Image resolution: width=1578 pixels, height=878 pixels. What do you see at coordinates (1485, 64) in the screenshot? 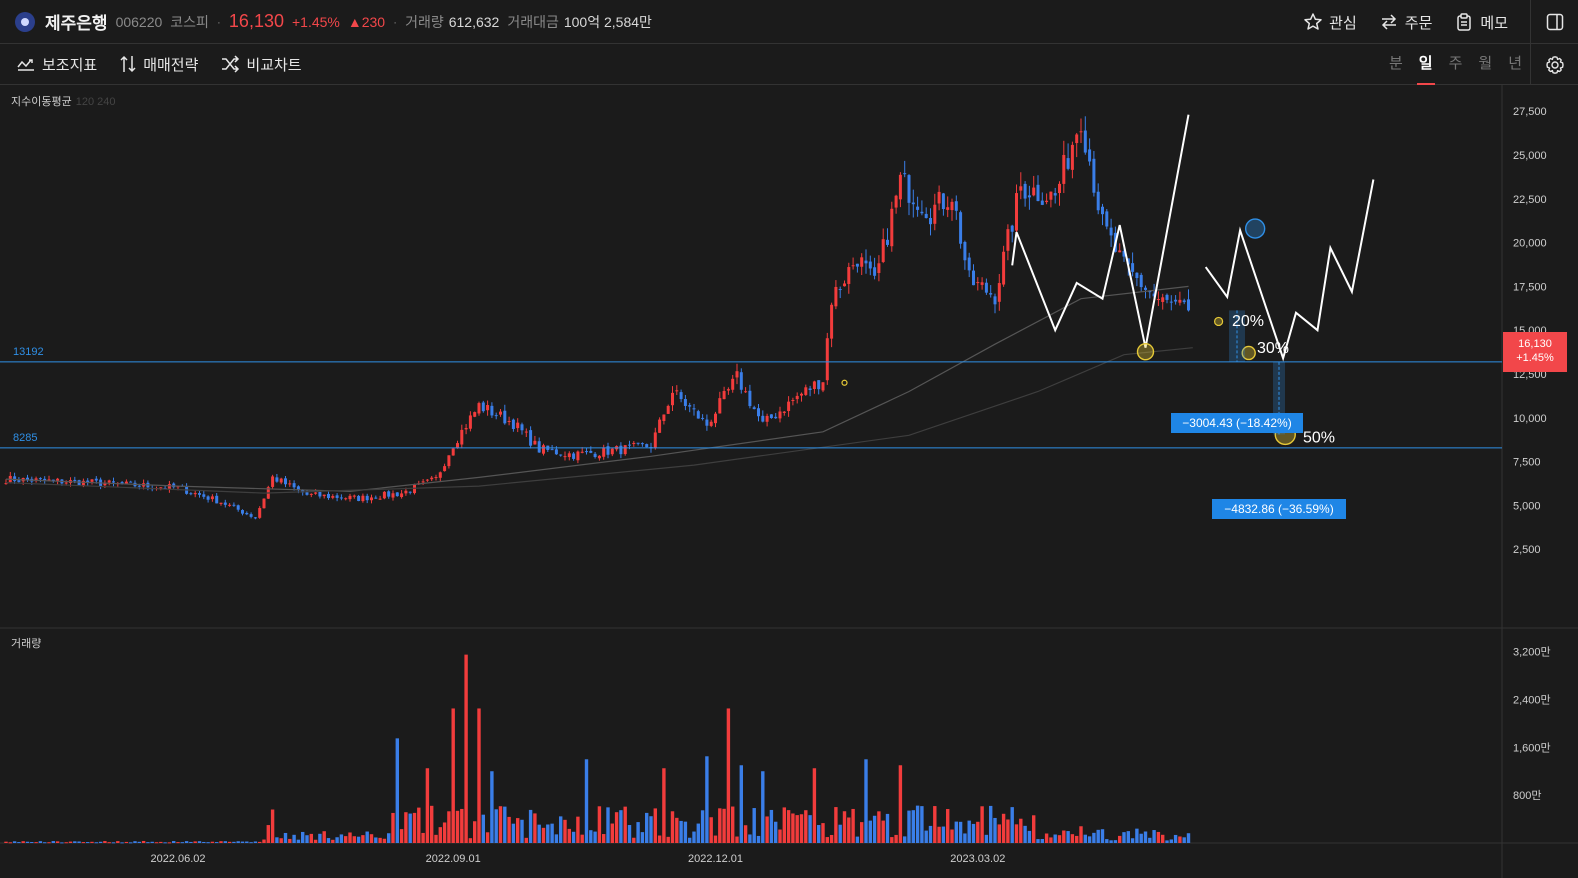
I see `period-month: 월` at bounding box center [1485, 64].